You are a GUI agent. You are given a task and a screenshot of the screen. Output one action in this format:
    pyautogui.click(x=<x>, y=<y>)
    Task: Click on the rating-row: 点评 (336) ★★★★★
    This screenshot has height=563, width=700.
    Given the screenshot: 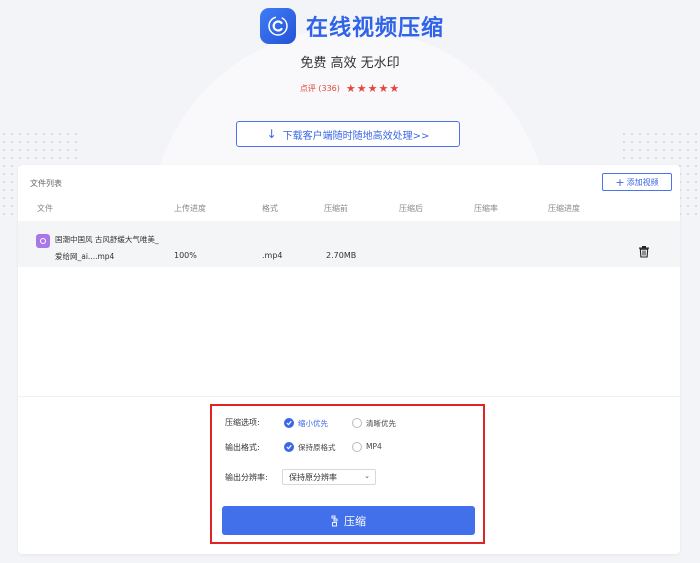 What is the action you would take?
    pyautogui.click(x=350, y=88)
    